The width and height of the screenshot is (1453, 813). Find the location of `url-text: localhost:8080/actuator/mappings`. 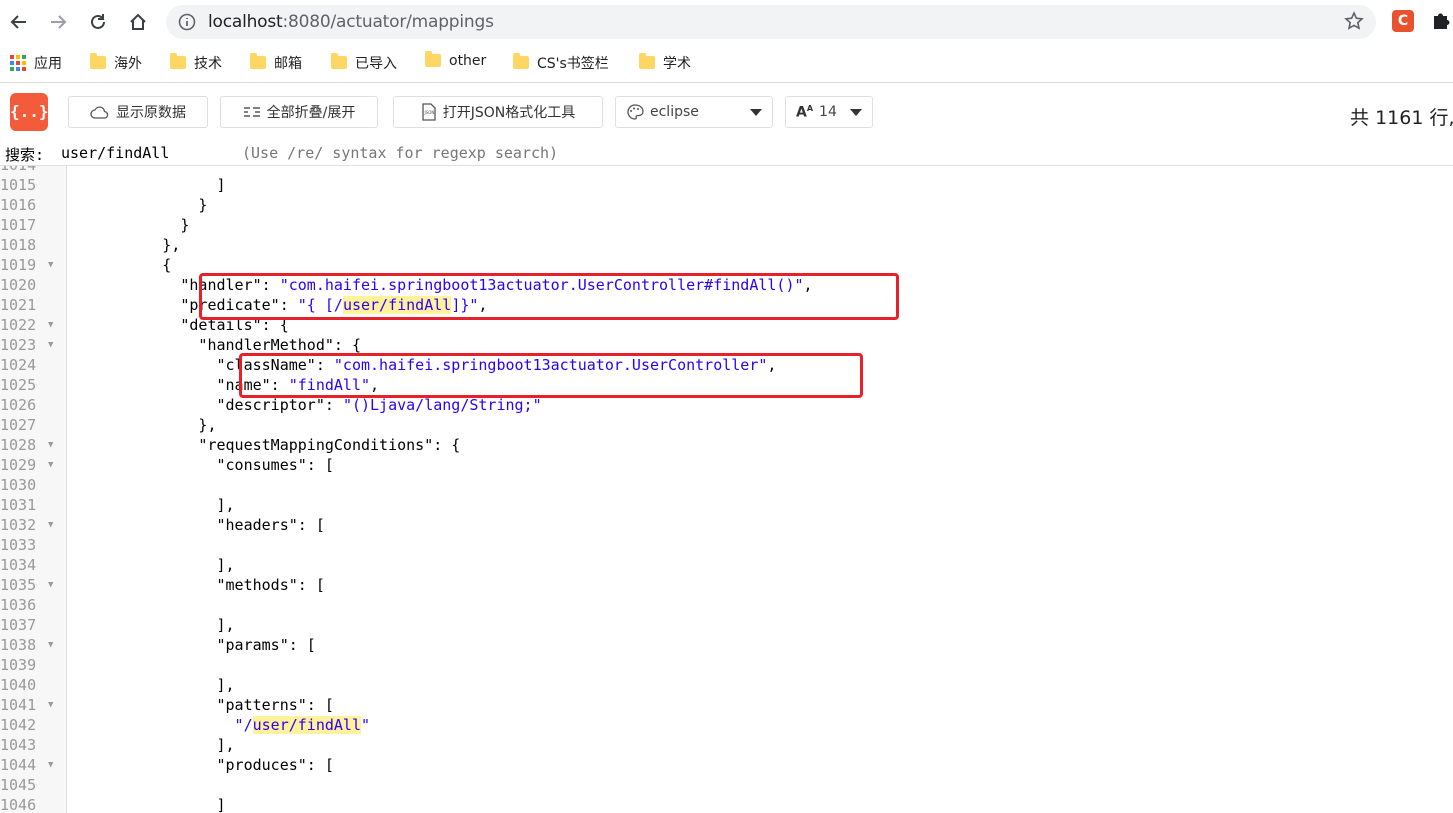

url-text: localhost:8080/actuator/mappings is located at coordinates (351, 22).